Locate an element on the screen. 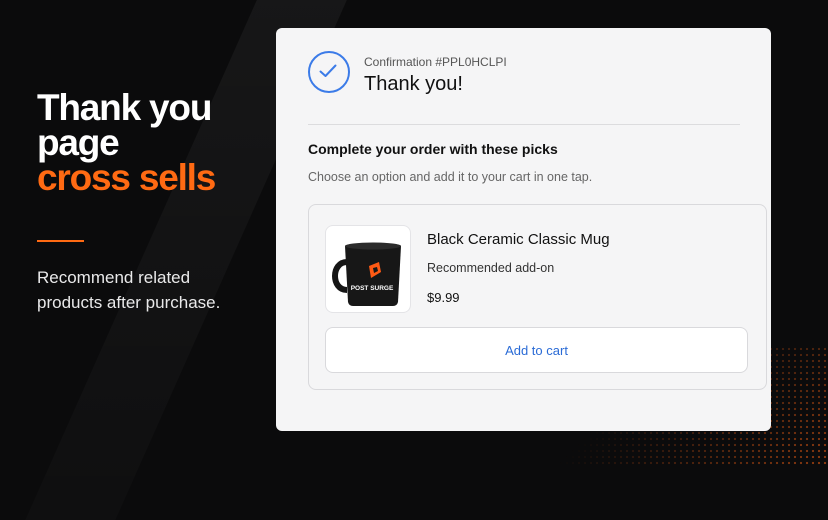 This screenshot has height=520, width=828. headline-accent: cross sells is located at coordinates (126, 177).